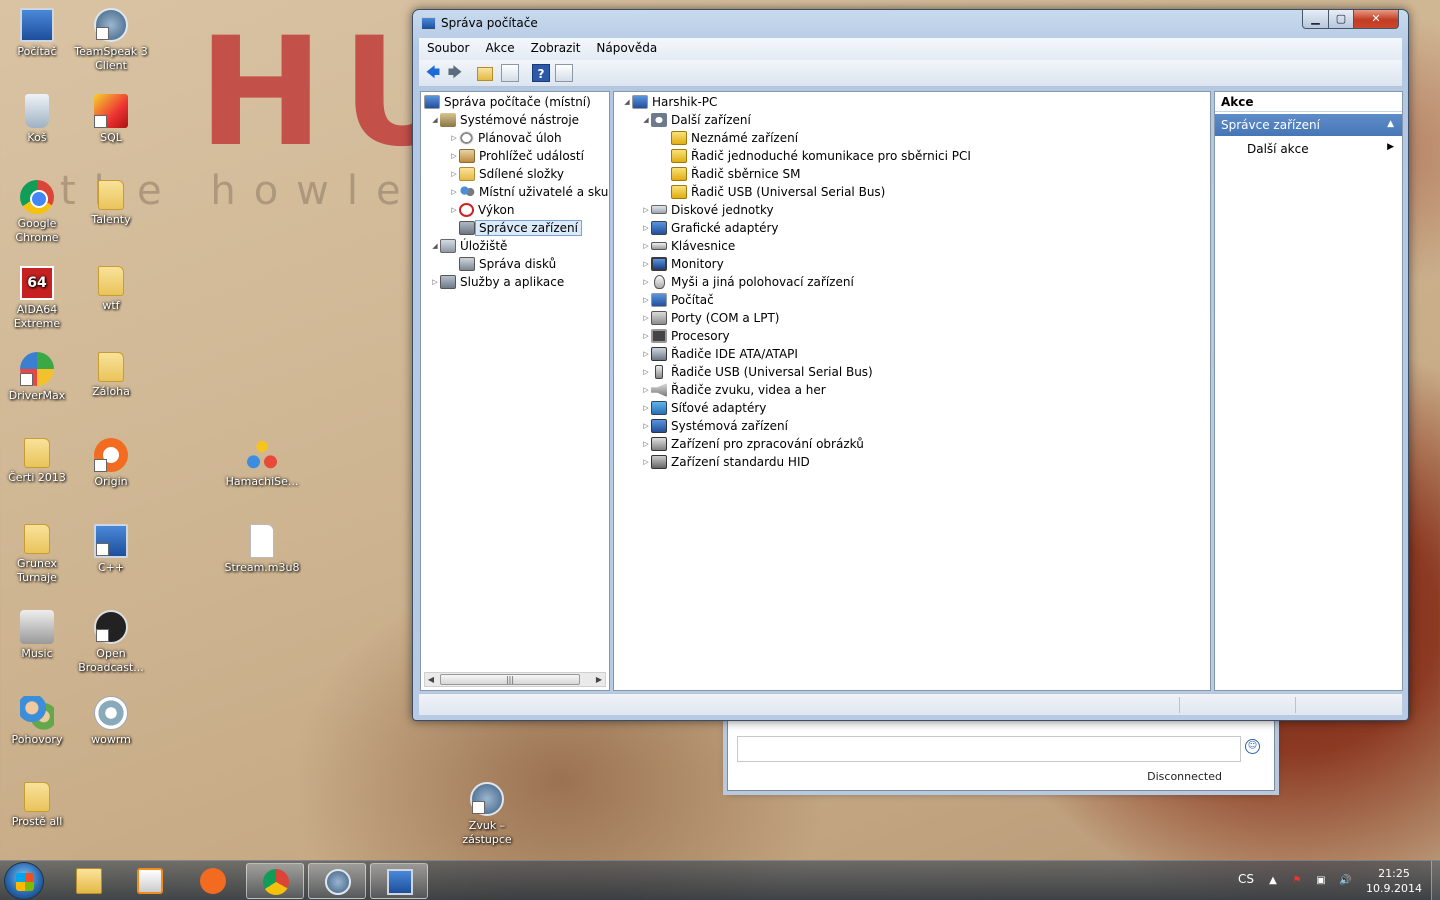 This screenshot has width=1440, height=900. What do you see at coordinates (24, 881) in the screenshot?
I see `start-button` at bounding box center [24, 881].